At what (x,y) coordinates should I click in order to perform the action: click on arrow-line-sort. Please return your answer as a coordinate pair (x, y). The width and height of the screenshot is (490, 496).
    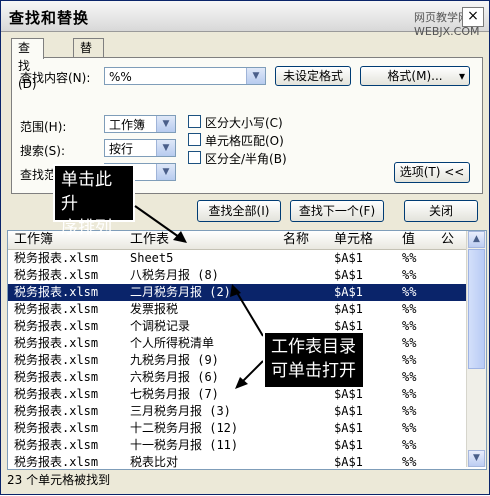
    Looking at the image, I should click on (157, 221).